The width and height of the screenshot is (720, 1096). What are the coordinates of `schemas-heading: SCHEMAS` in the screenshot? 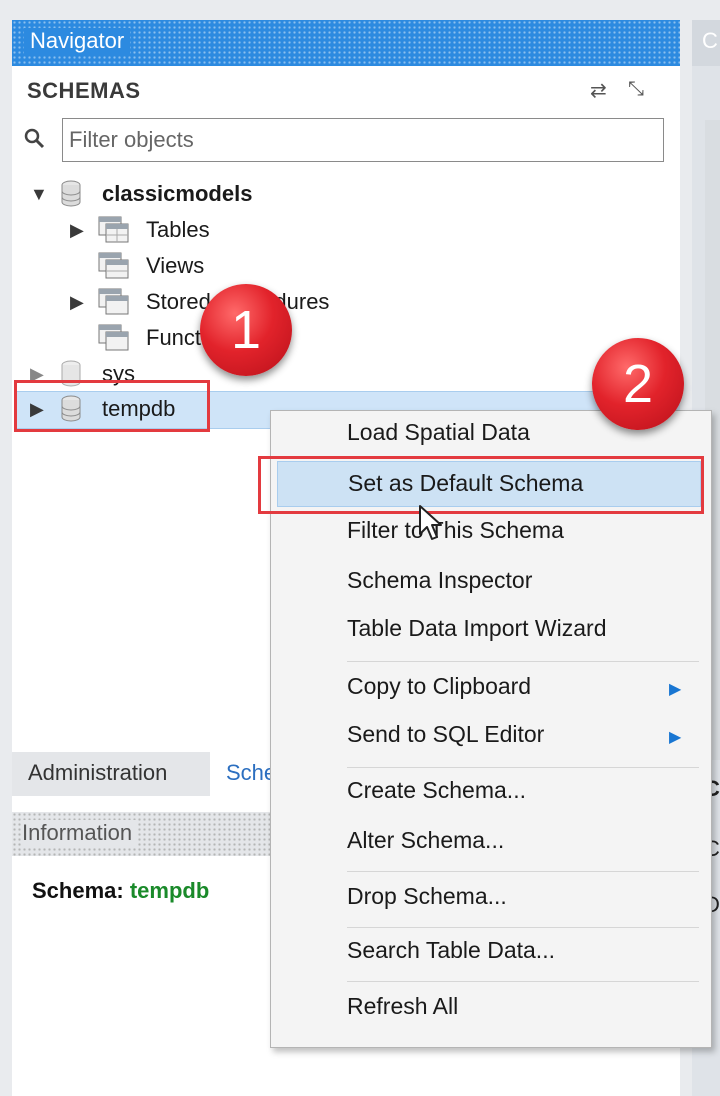 It's located at (84, 90).